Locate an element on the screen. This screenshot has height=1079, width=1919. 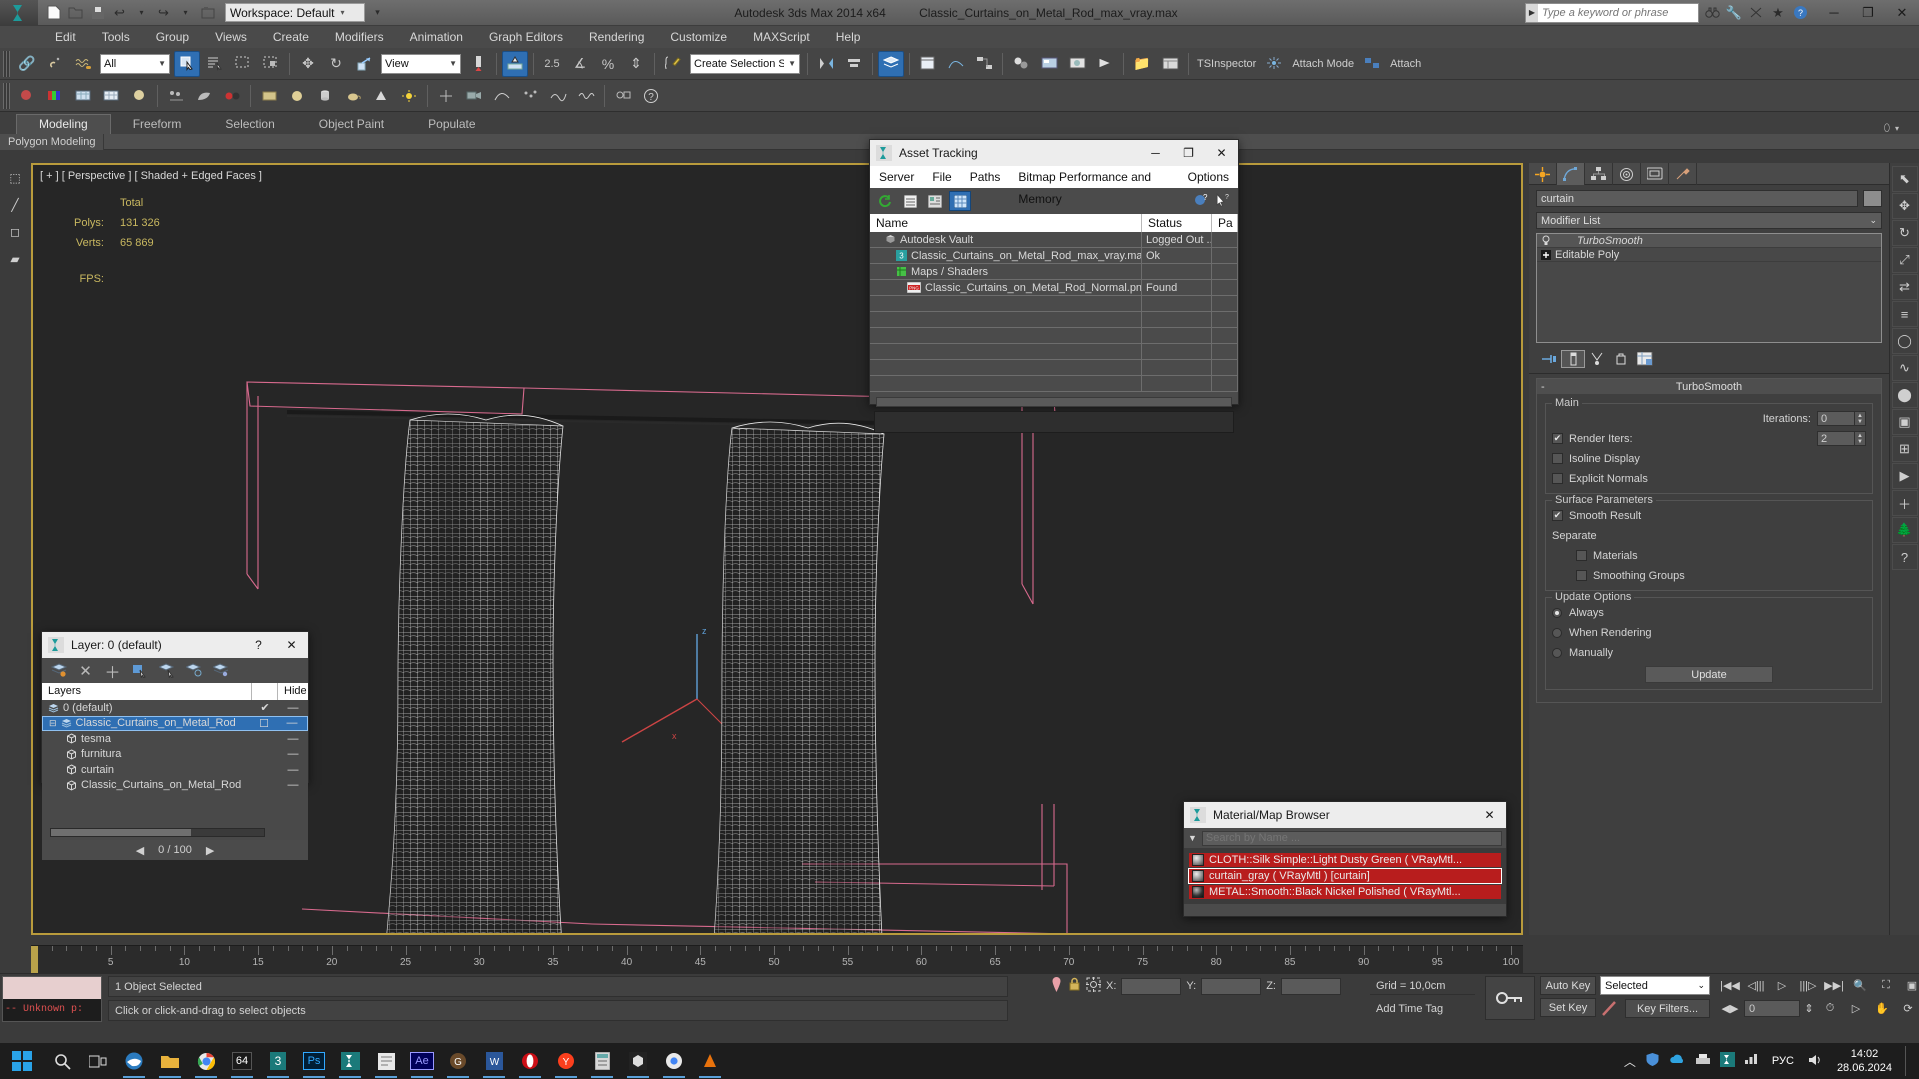
taskbar-aftereffects-icon: Ae is located at coordinates (422, 1061).